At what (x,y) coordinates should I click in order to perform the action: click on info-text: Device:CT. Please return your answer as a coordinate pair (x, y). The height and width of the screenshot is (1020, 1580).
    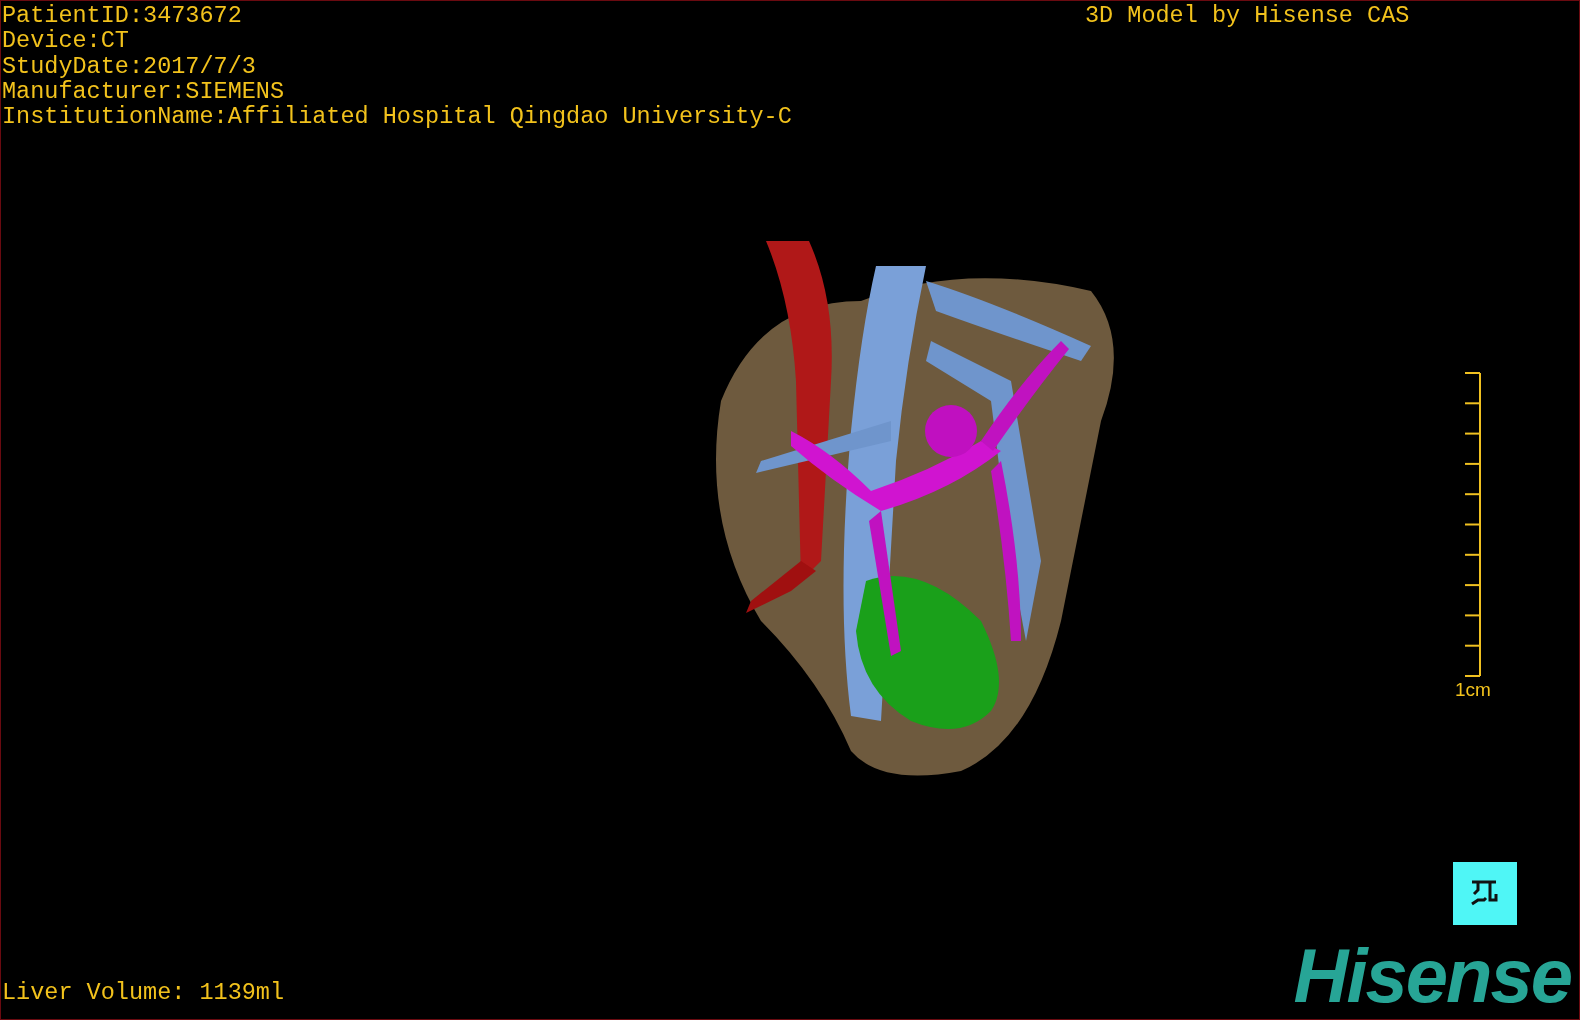
    Looking at the image, I should click on (66, 41).